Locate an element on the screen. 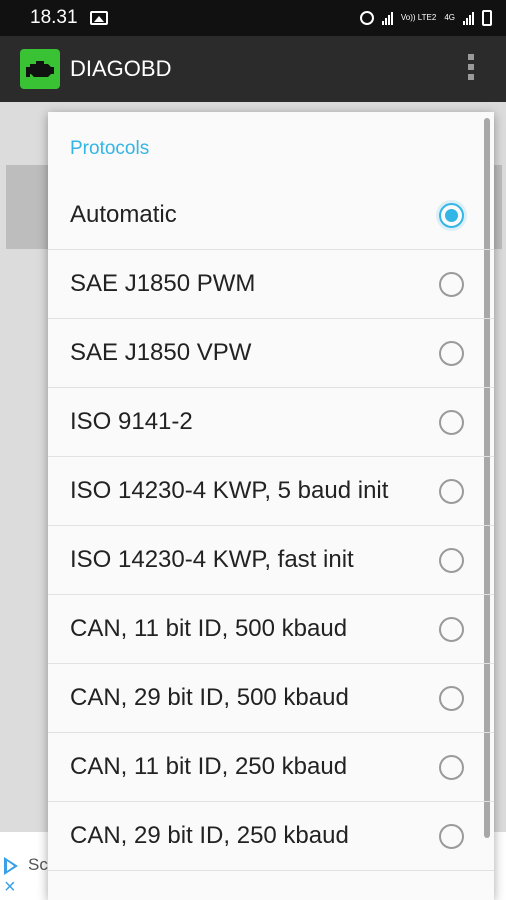  app-title: DIAGOBD is located at coordinates (121, 68).